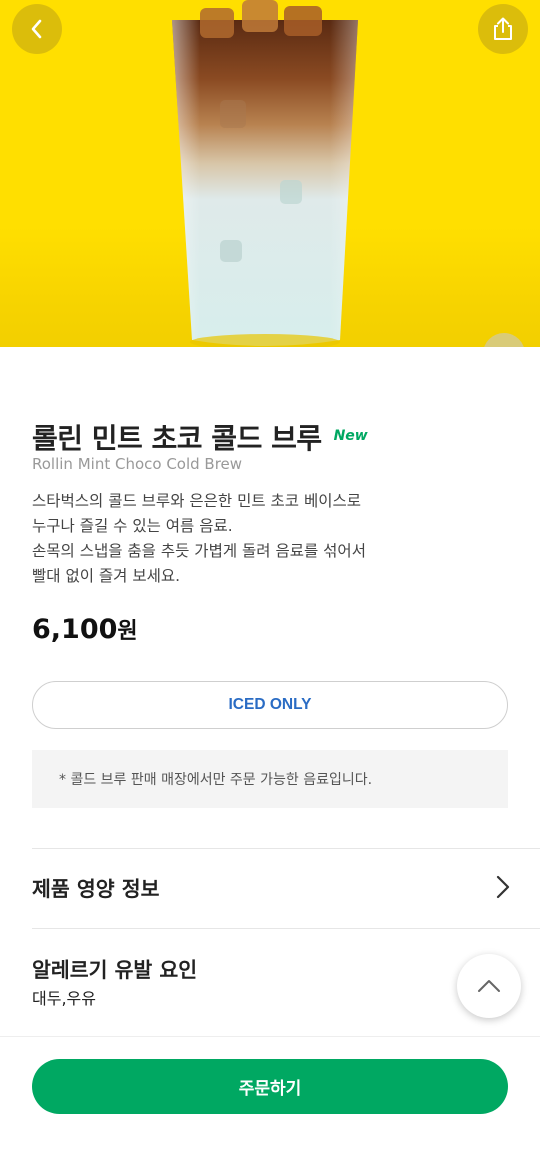 This screenshot has height=1152, width=540. Describe the element at coordinates (265, 173) in the screenshot. I see `iced-drink-glass-image` at that location.